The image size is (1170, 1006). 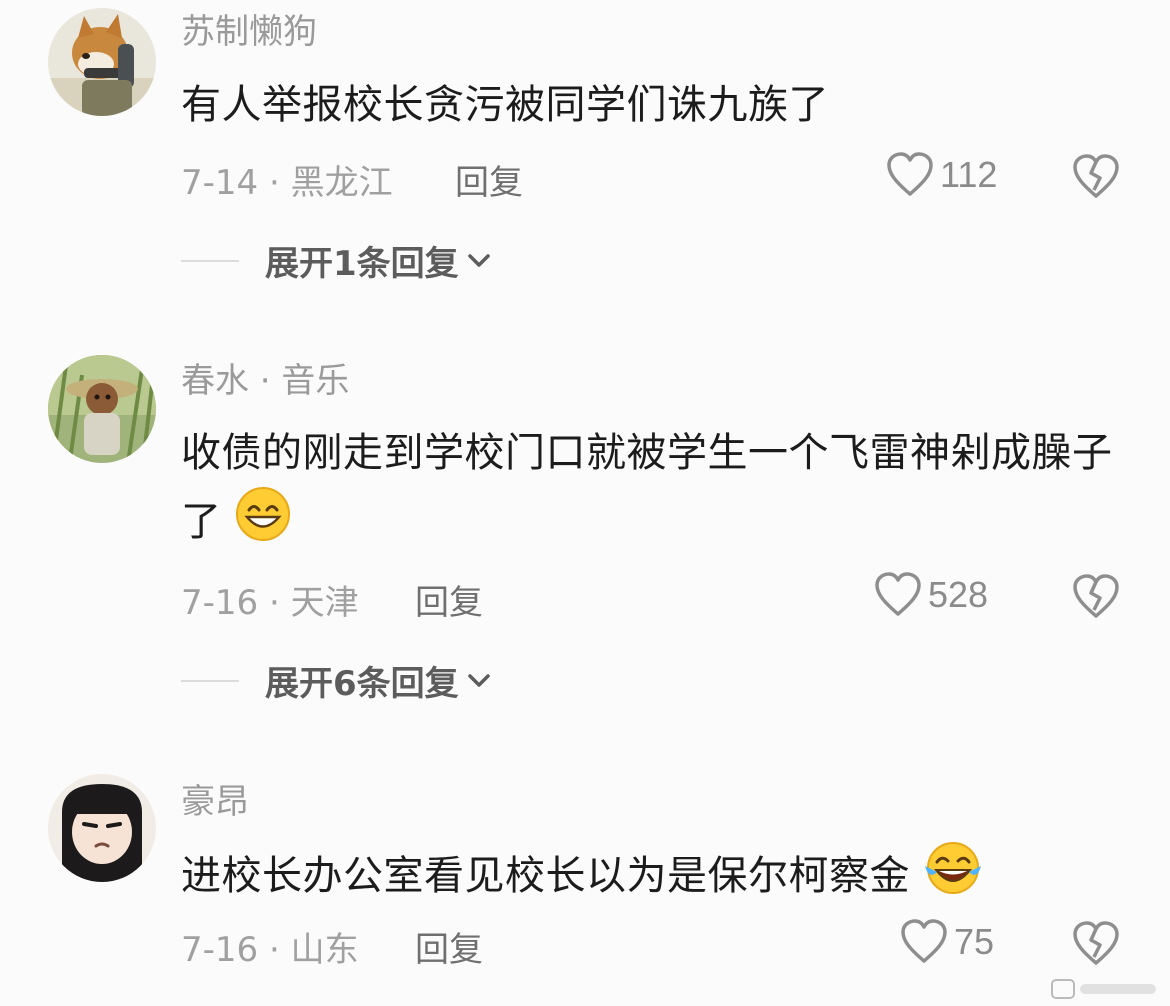 I want to click on username: 春水 · 音乐, so click(x=265, y=381).